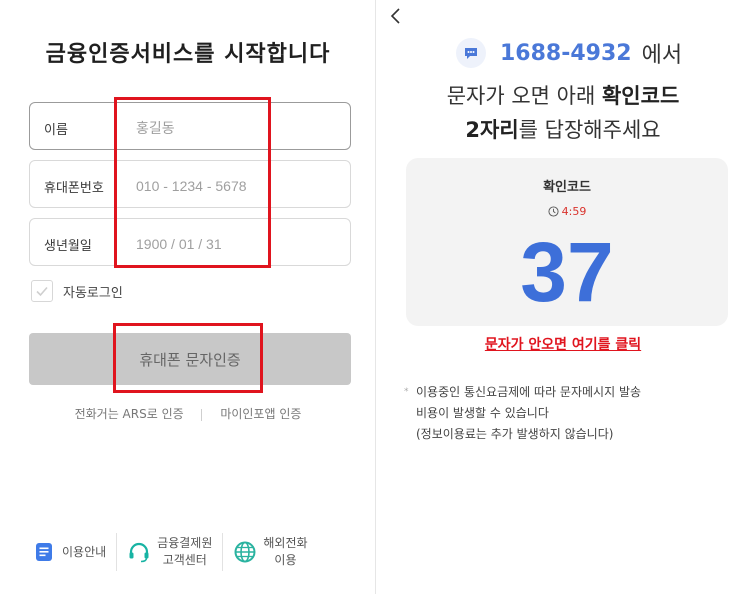 The width and height of the screenshot is (750, 594). I want to click on verification-code-card: 확인코드 4:59 37, so click(567, 242).